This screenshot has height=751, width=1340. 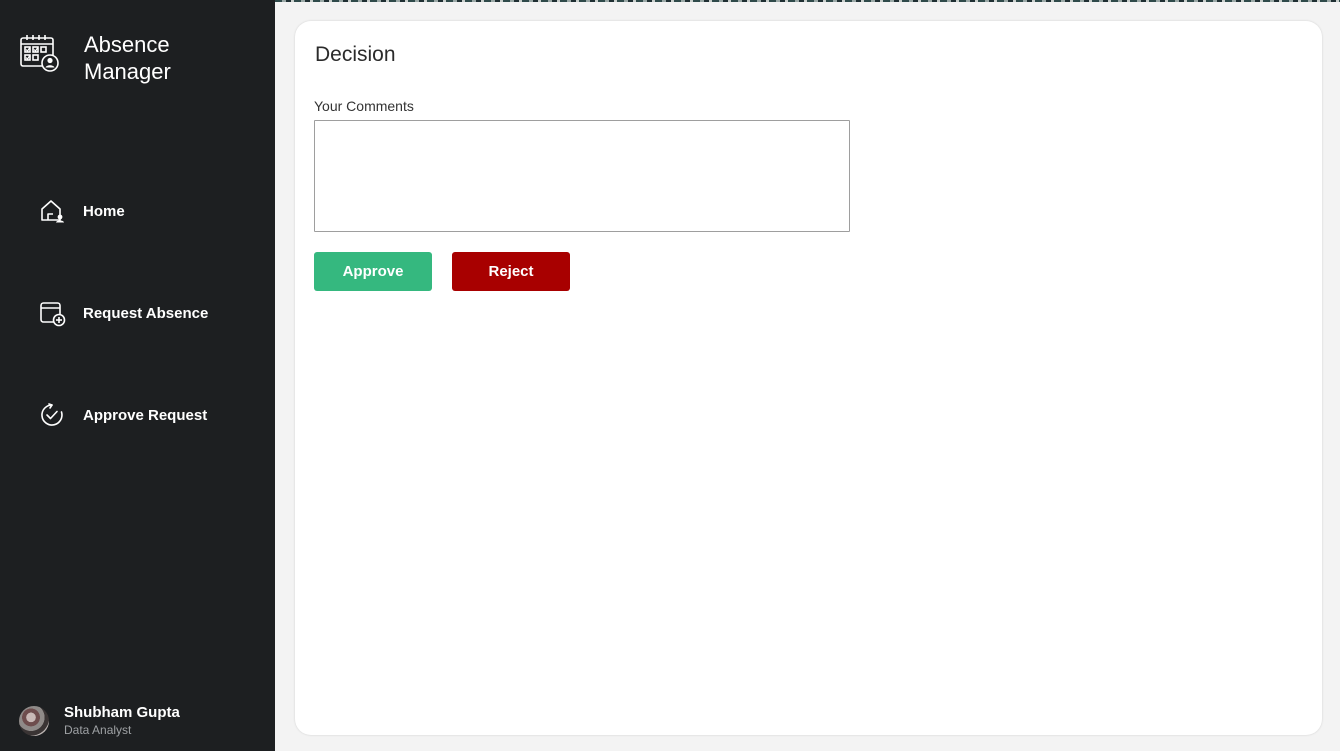 What do you see at coordinates (52, 211) in the screenshot?
I see `home-icon` at bounding box center [52, 211].